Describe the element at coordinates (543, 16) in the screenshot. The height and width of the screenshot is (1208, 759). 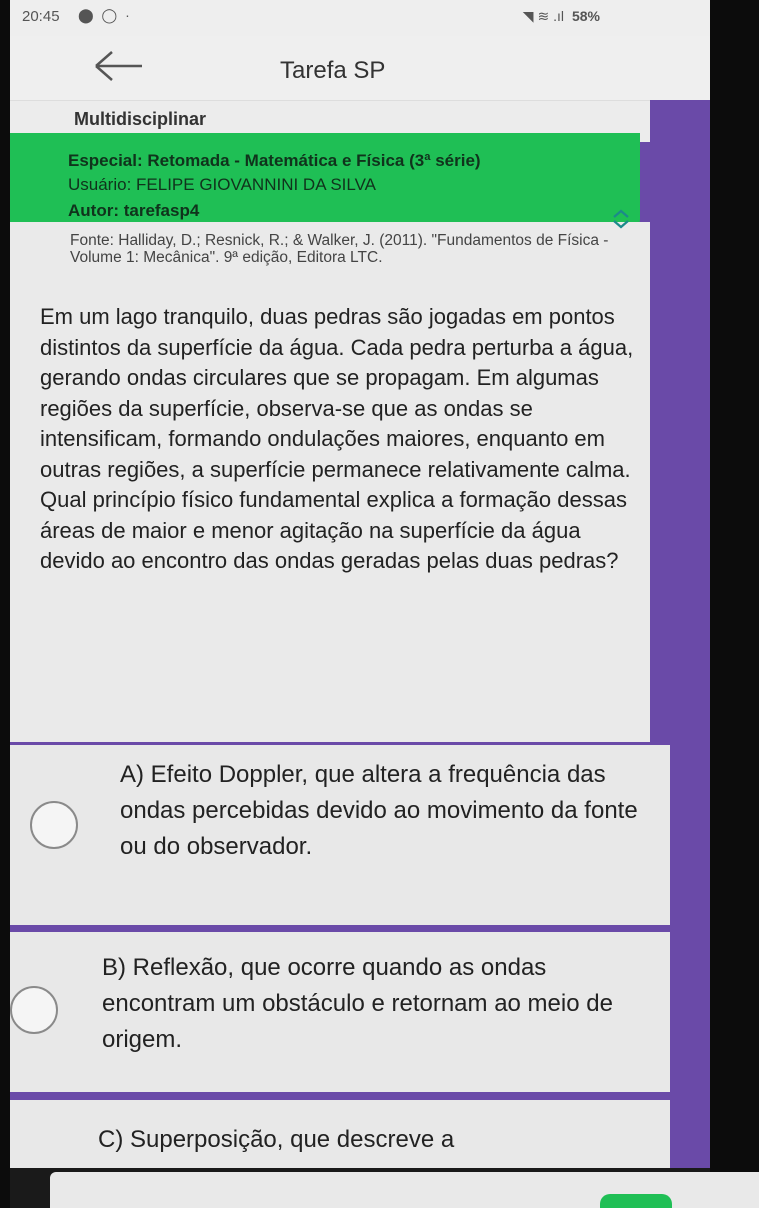
I see `signal-icon: ◥ ≋ .ıl` at that location.